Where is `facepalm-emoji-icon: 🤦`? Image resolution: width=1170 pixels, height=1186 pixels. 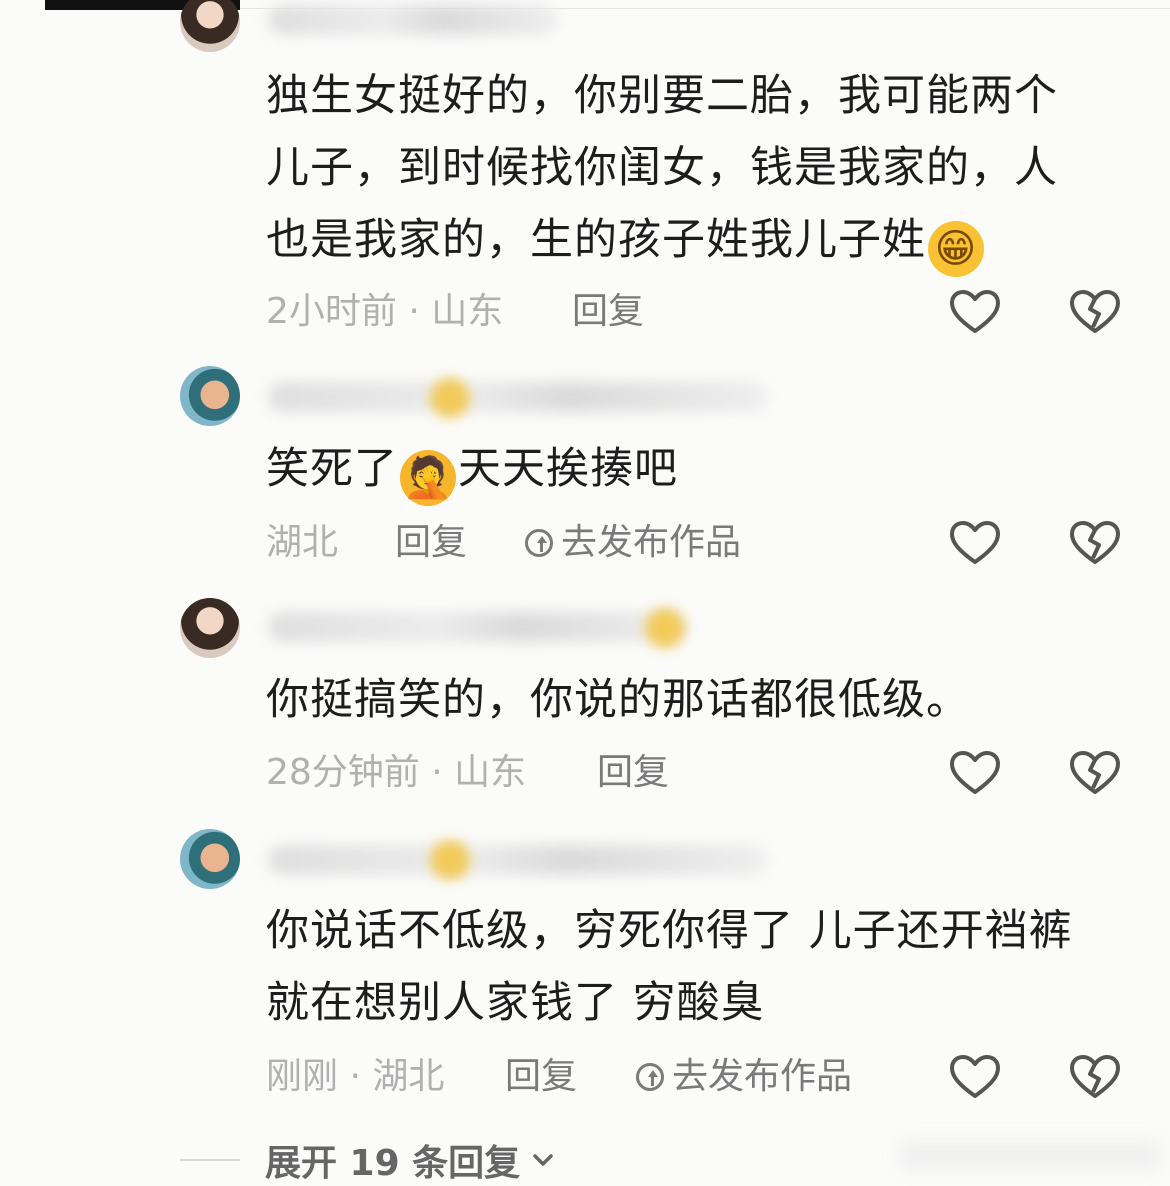 facepalm-emoji-icon: 🤦 is located at coordinates (428, 478).